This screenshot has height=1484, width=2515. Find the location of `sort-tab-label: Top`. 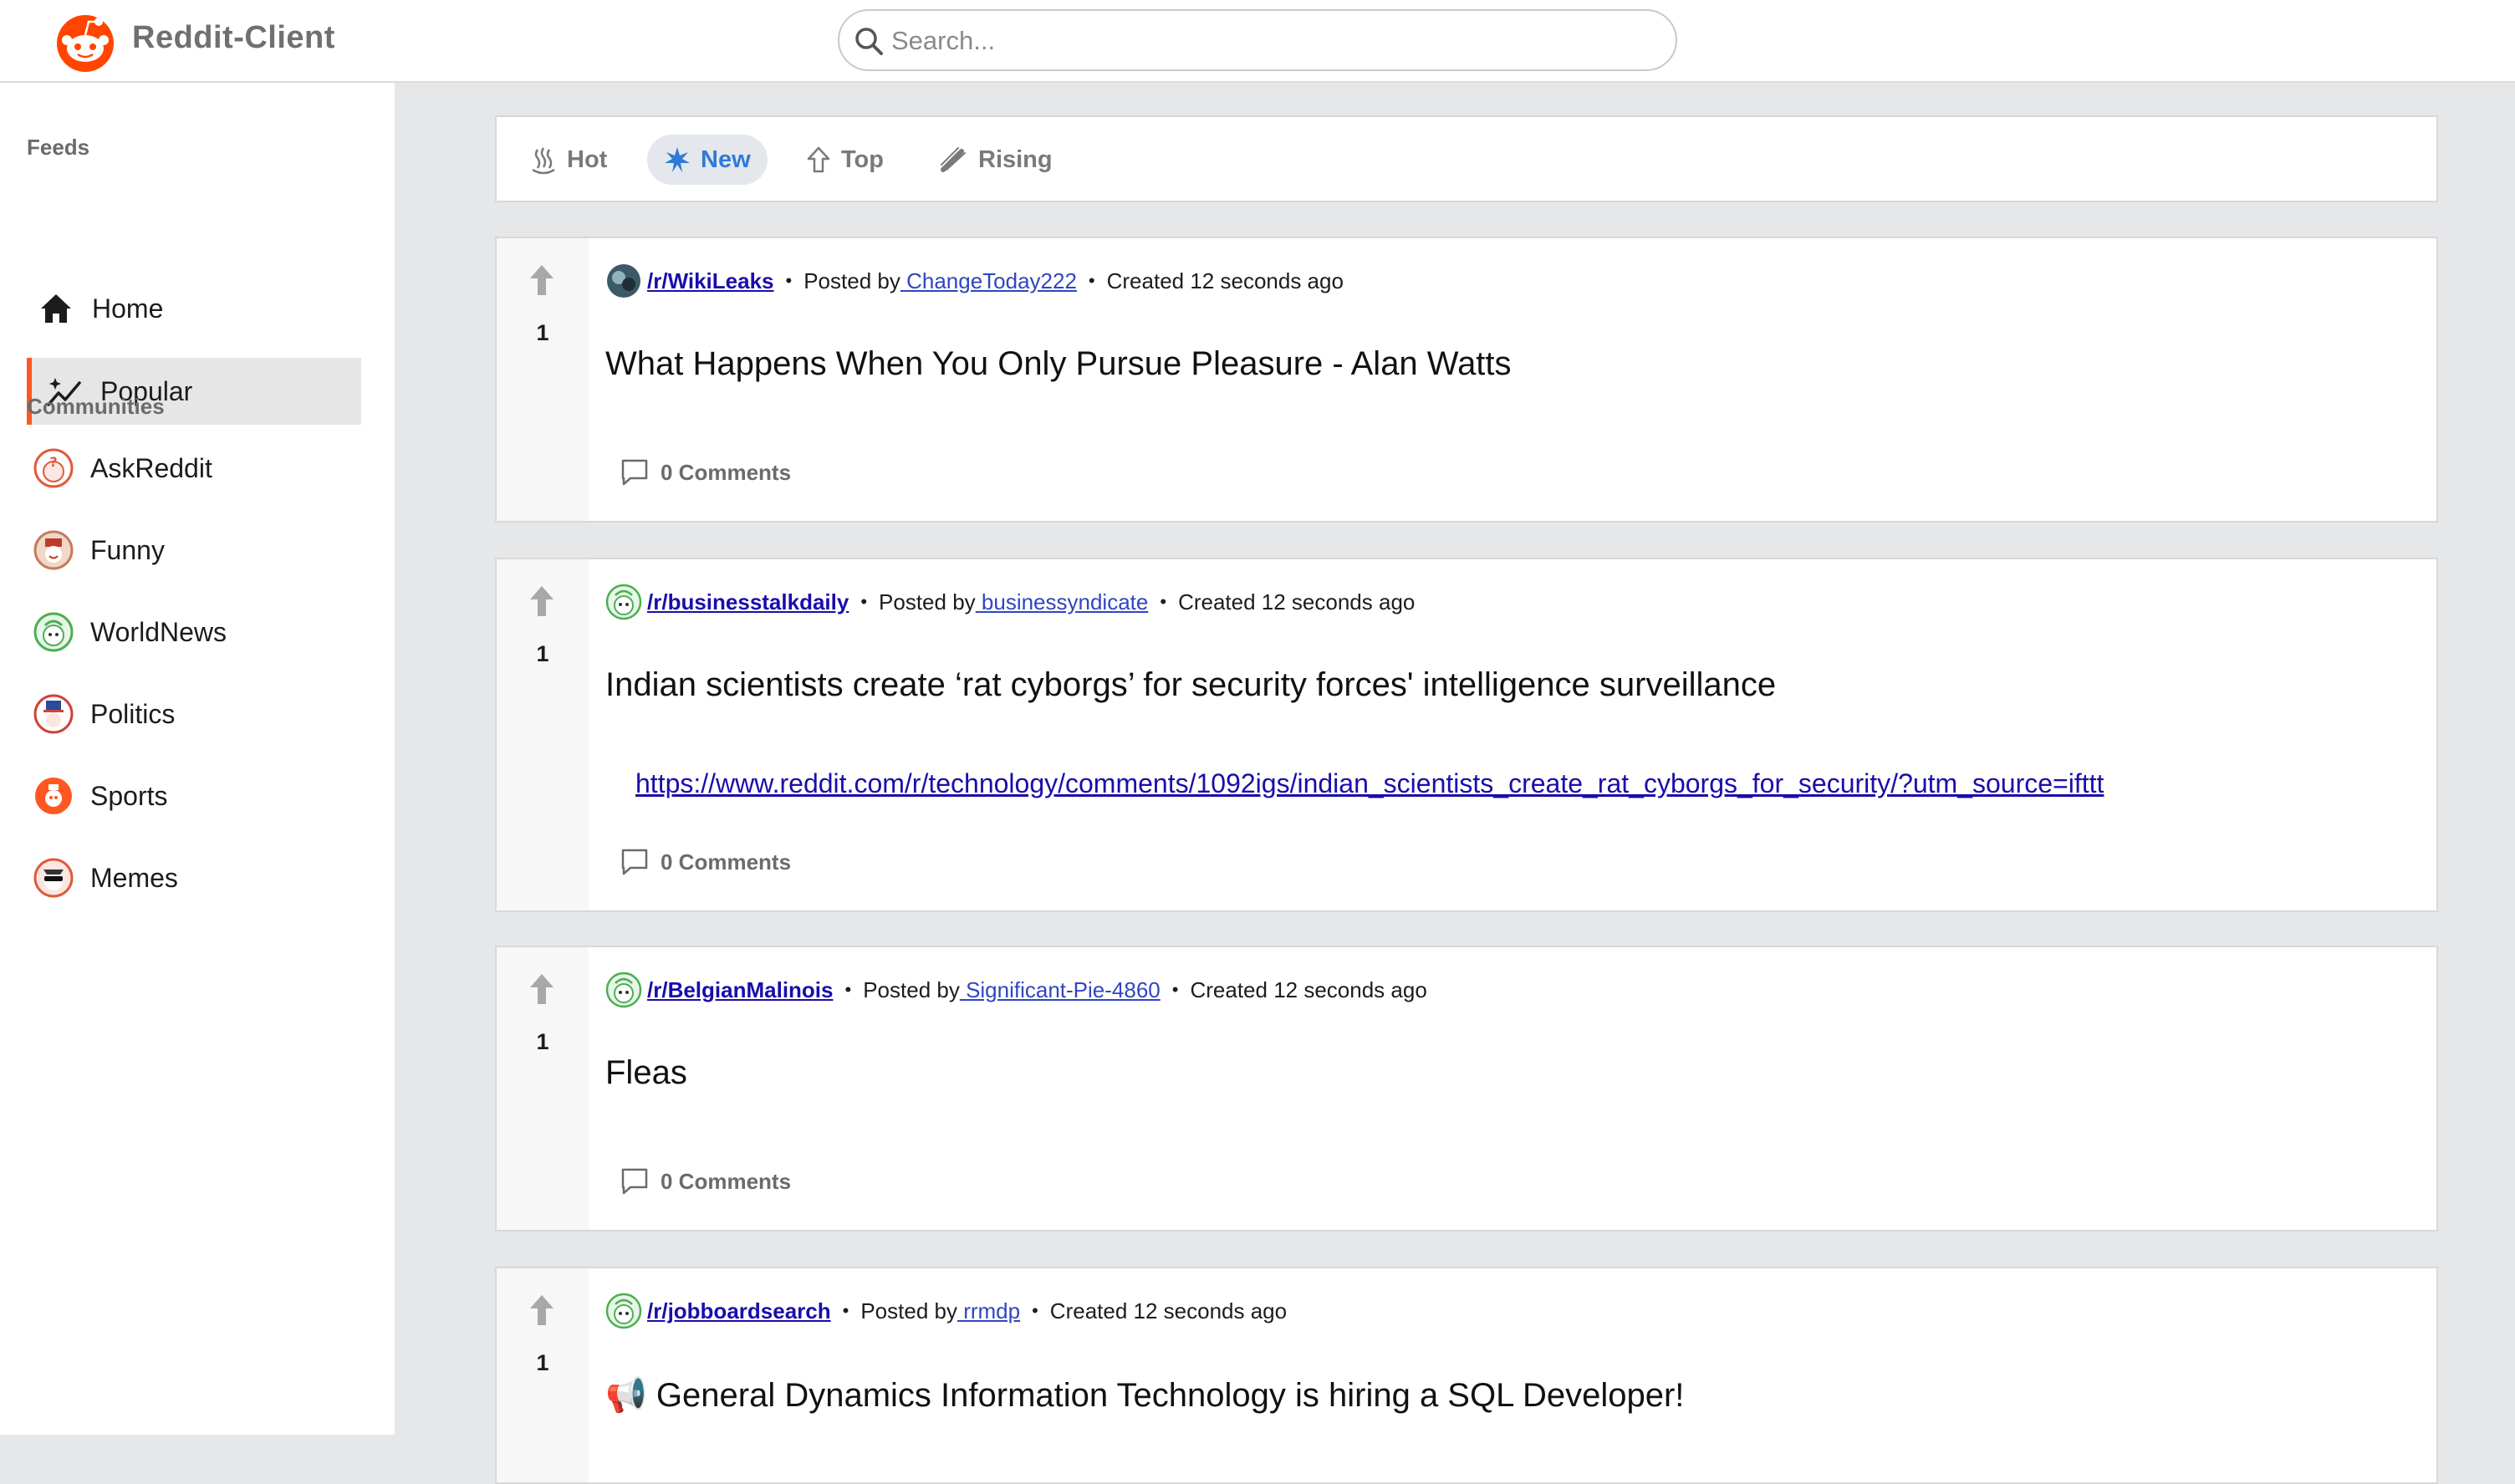

sort-tab-label: Top is located at coordinates (862, 159).